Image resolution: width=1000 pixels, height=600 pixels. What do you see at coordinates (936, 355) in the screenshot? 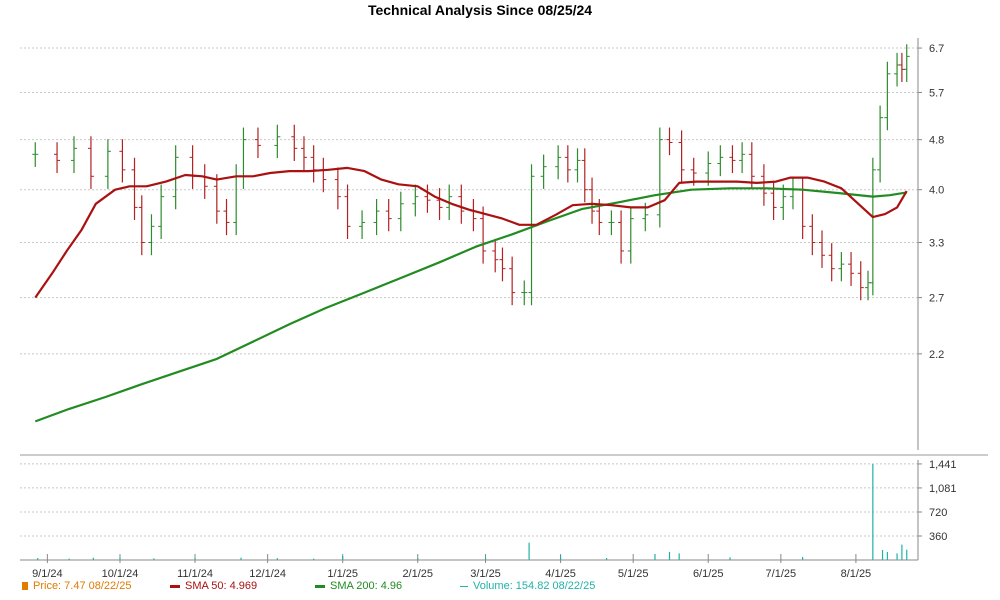
I see `price-tick-label: 2.2` at bounding box center [936, 355].